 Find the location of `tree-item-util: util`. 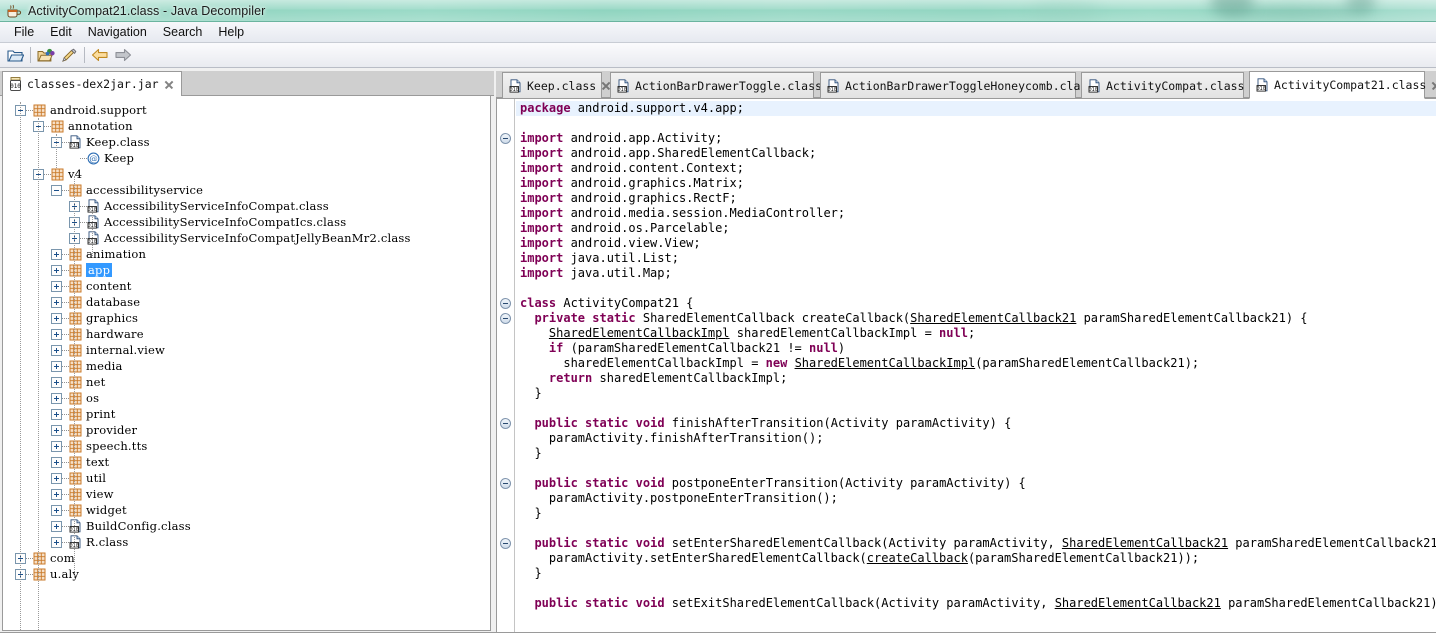

tree-item-util: util is located at coordinates (246, 478).